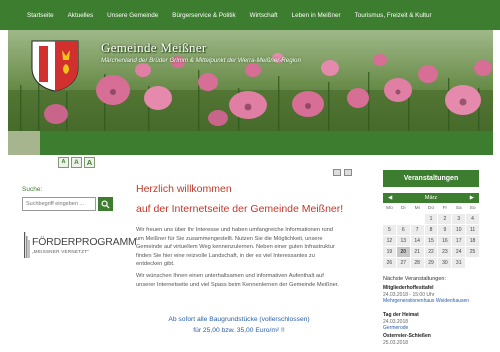 This screenshot has width=500, height=352. I want to click on search-input, so click(59, 204).